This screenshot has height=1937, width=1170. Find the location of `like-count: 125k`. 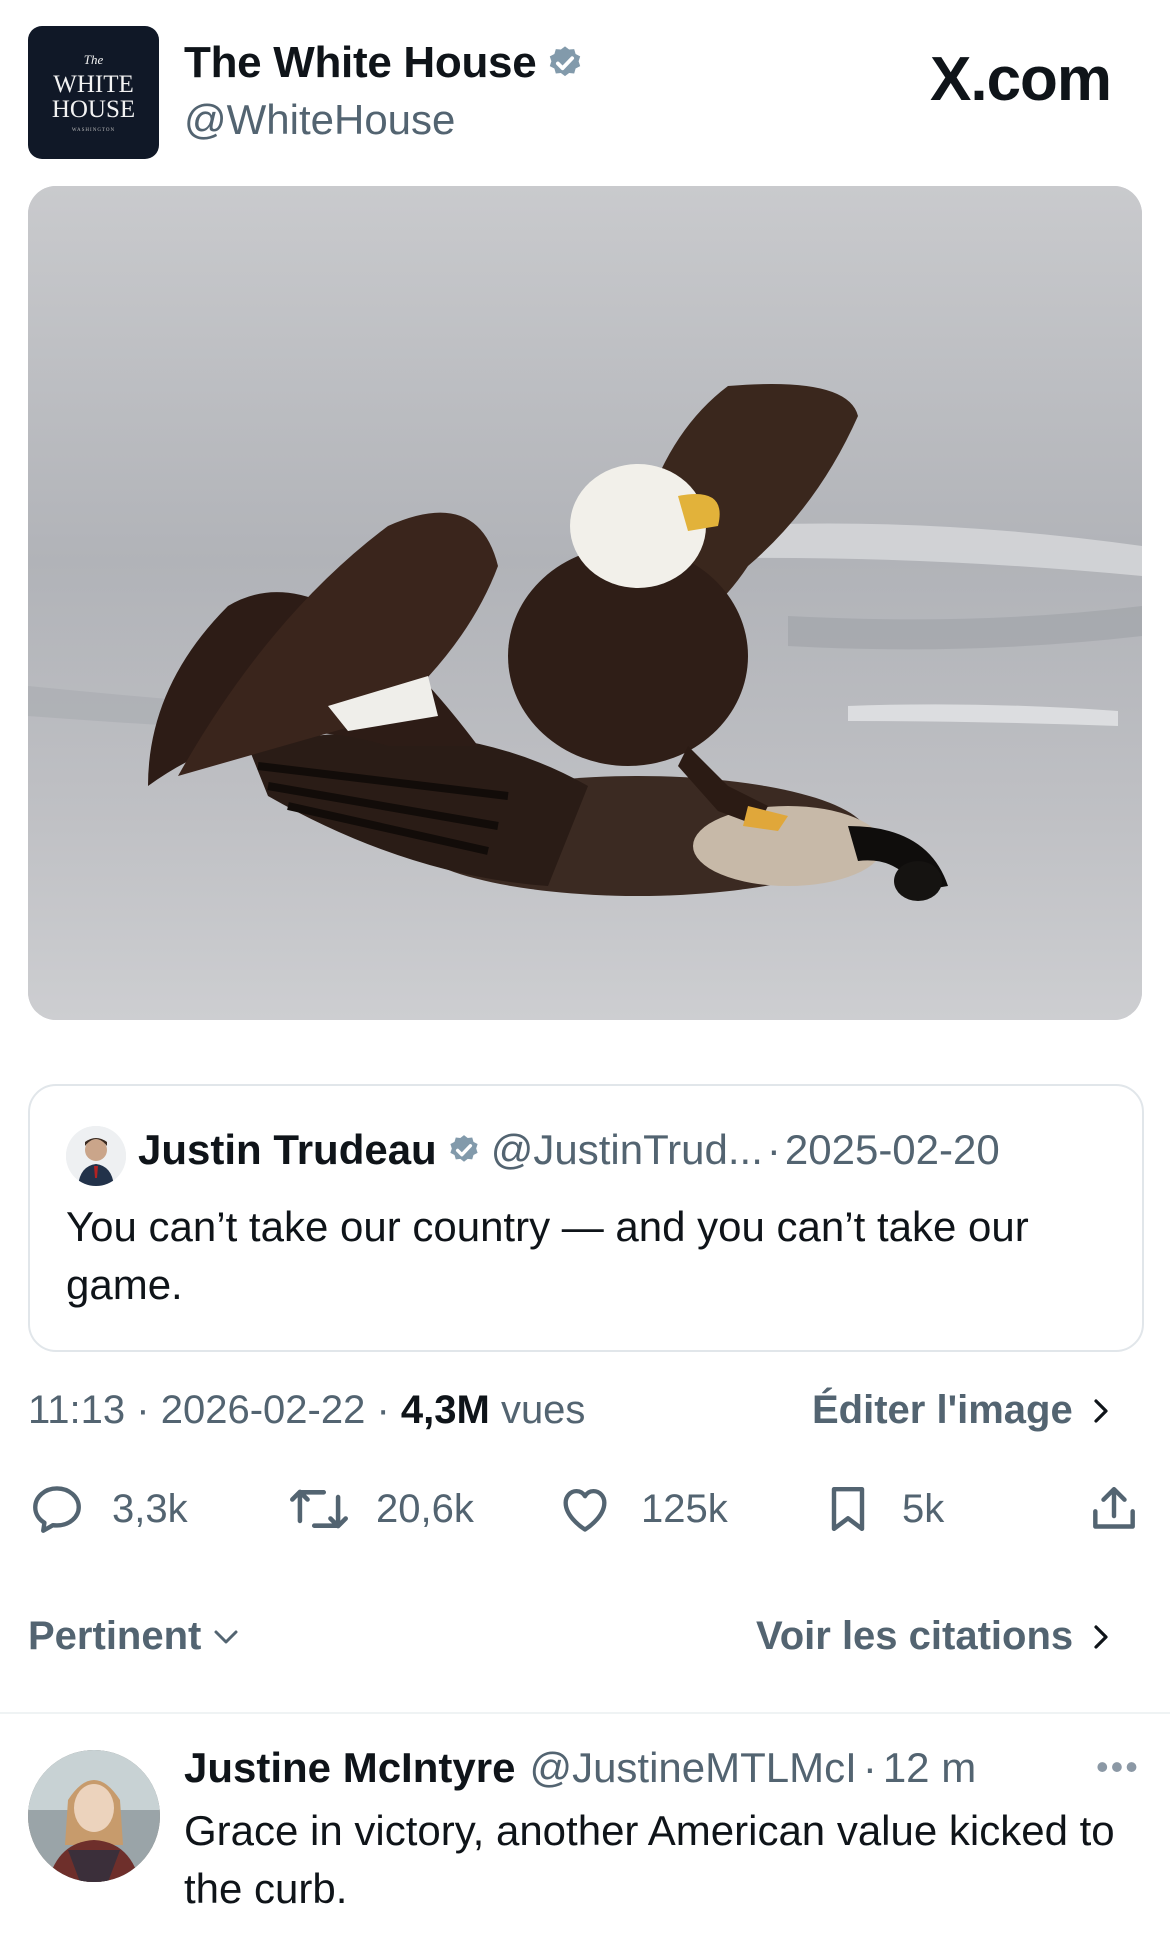

like-count: 125k is located at coordinates (684, 1508).